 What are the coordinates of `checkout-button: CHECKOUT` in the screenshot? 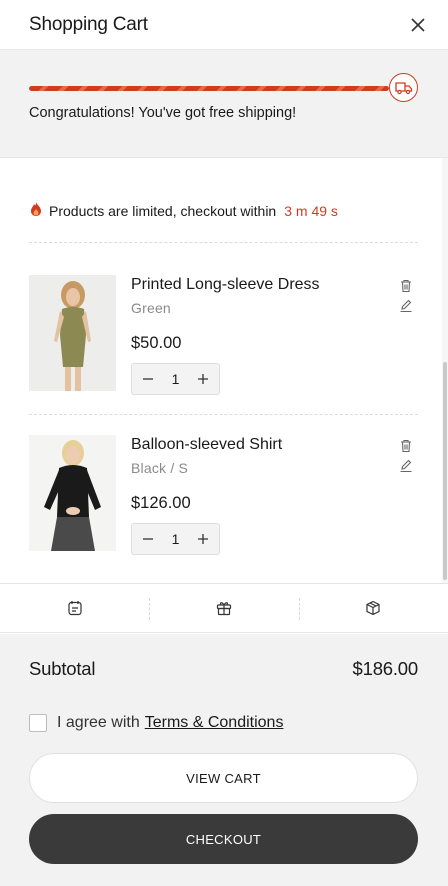 It's located at (223, 839).